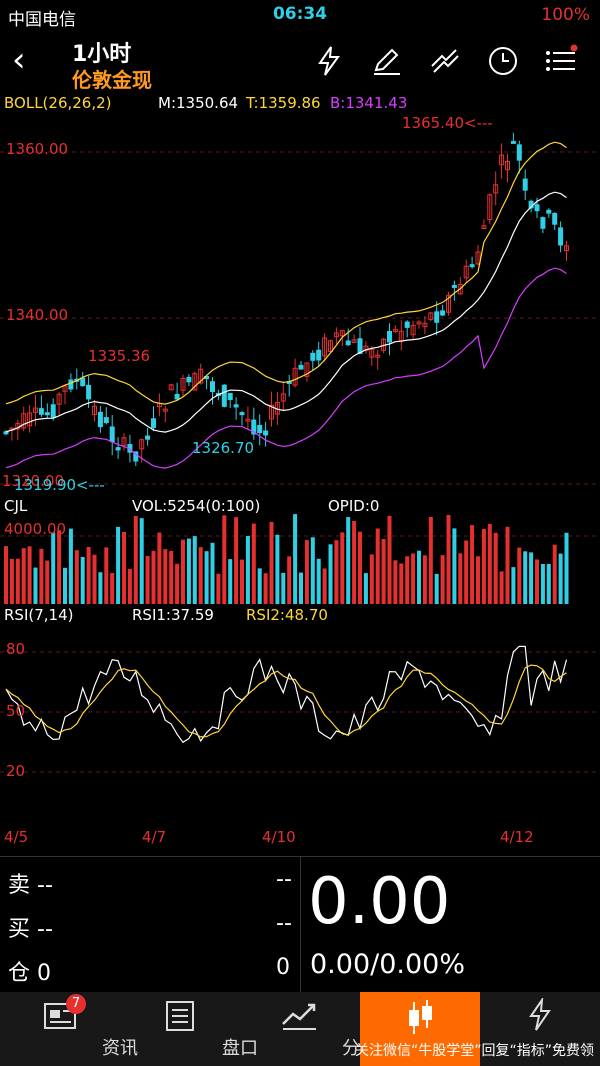 This screenshot has height=1066, width=600. I want to click on tab-news: 7 资讯, so click(69, 1029).